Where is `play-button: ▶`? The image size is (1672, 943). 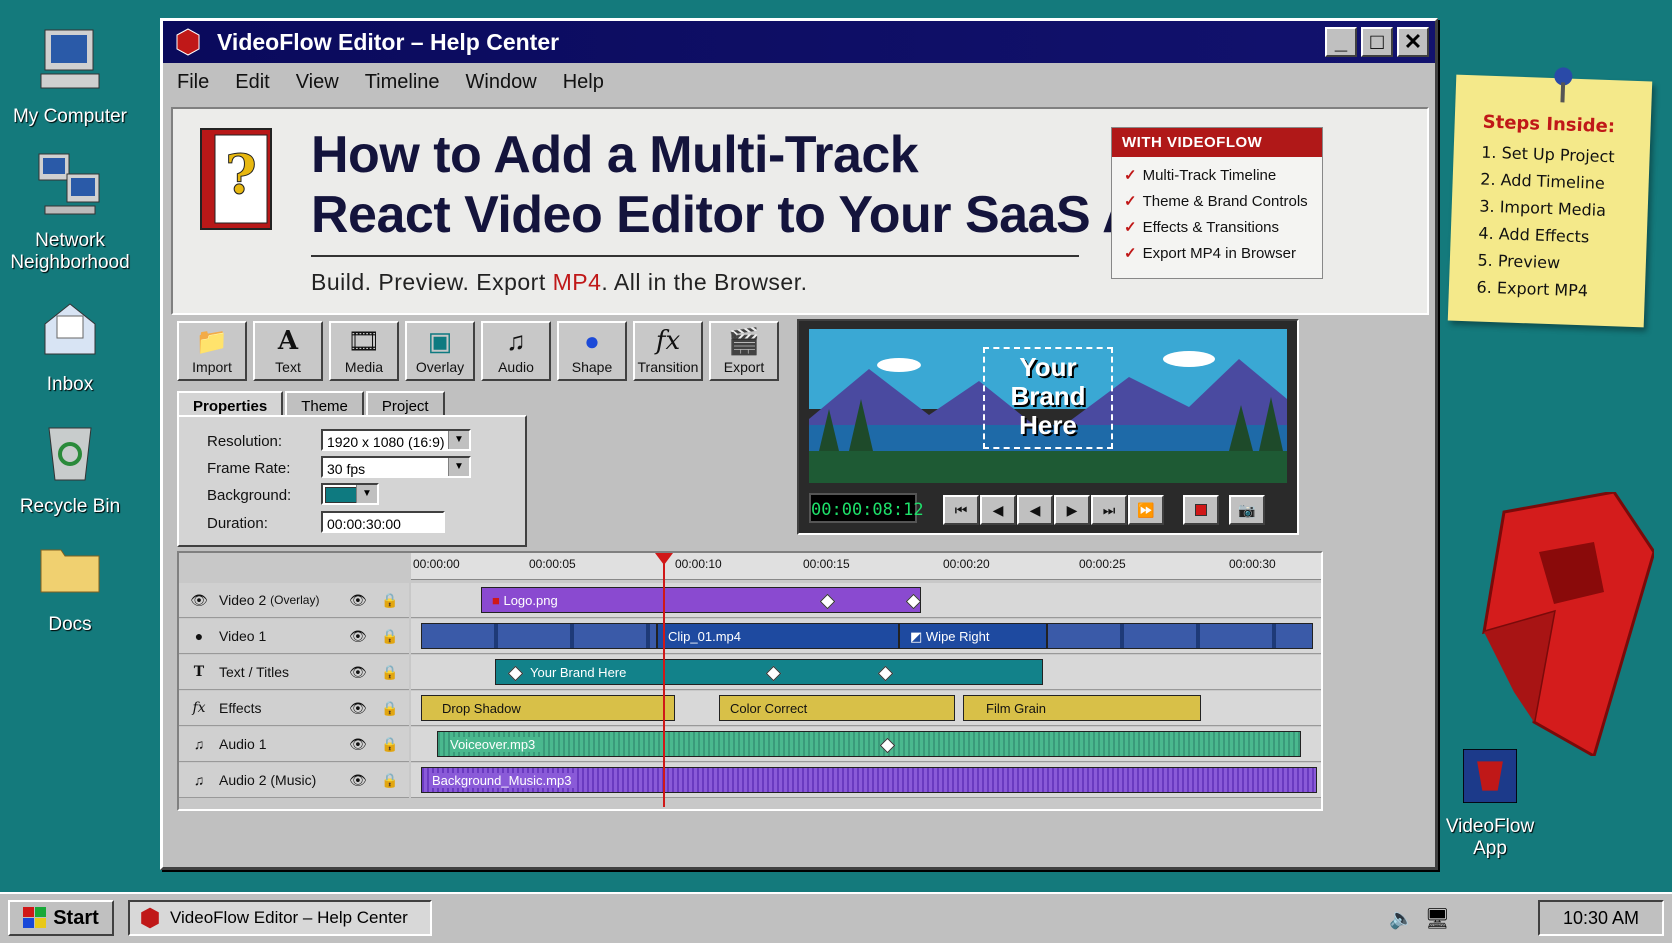 play-button: ▶ is located at coordinates (1072, 510).